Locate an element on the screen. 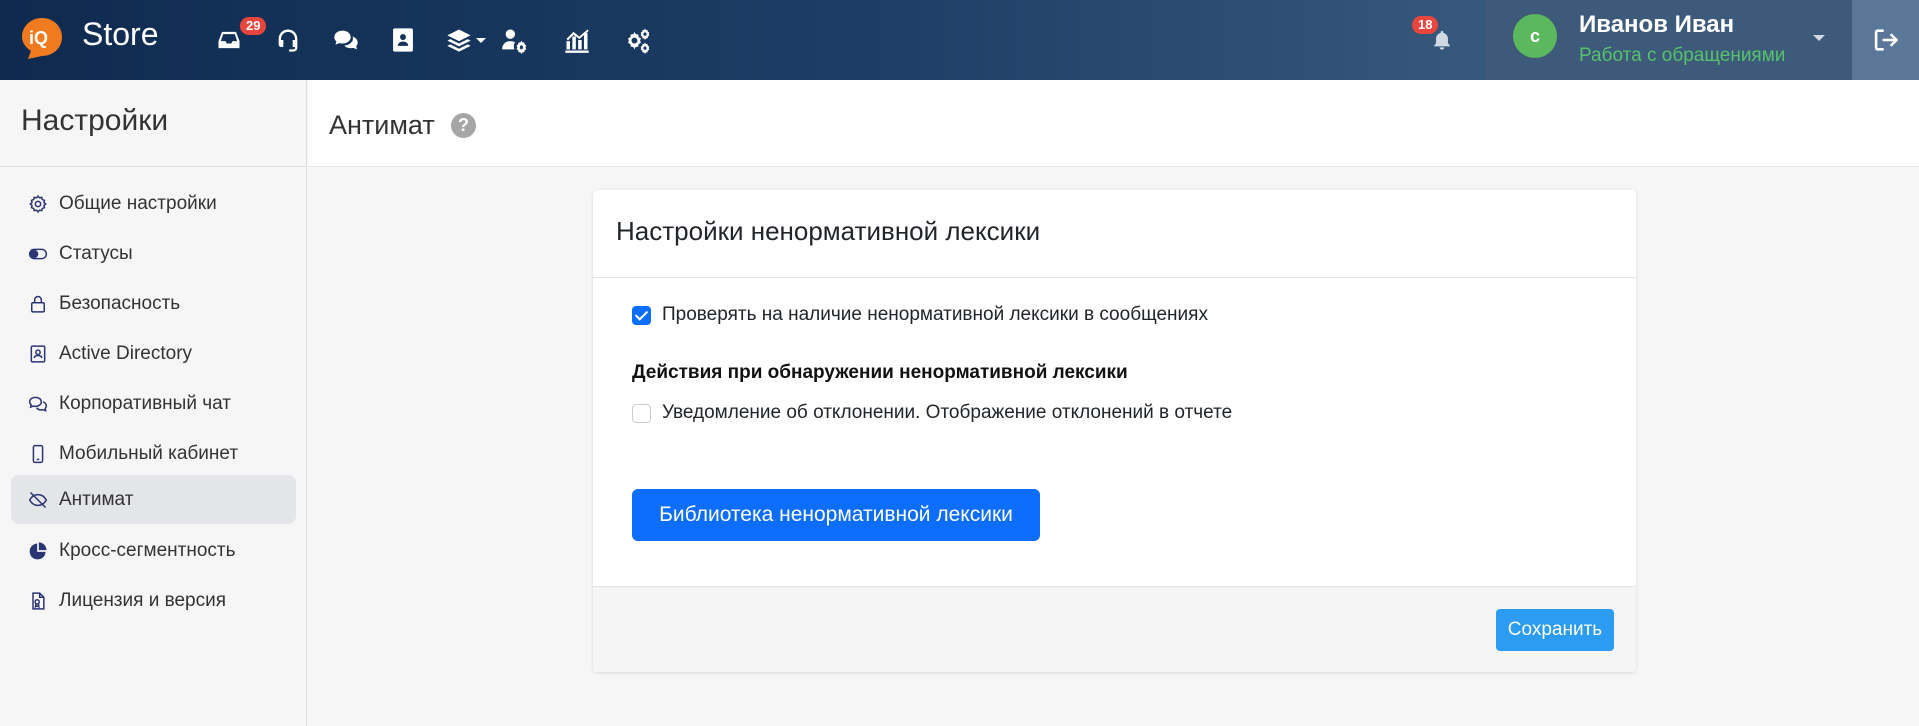 The width and height of the screenshot is (1919, 726). sidebar-item-security: Безопасность is located at coordinates (153, 303).